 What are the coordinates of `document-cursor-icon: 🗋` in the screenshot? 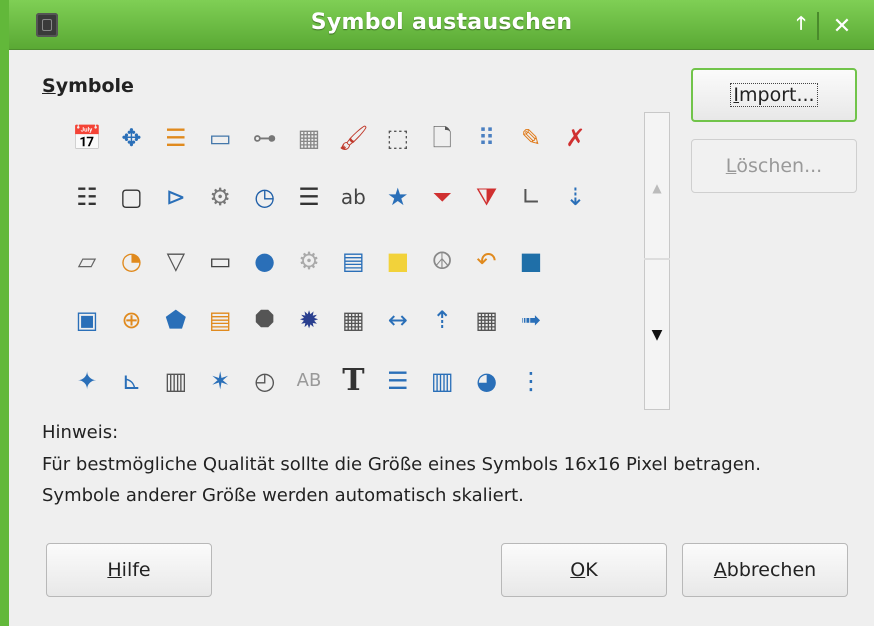 It's located at (442, 138).